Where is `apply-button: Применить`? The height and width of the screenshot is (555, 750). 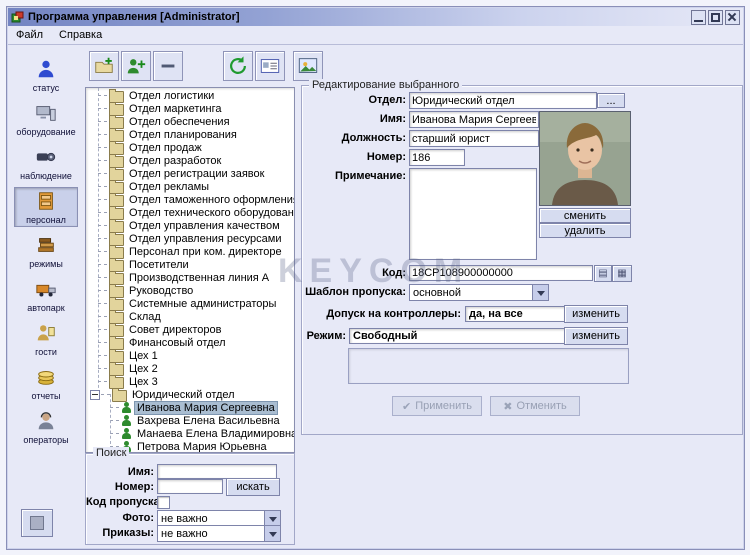 apply-button: Применить is located at coordinates (437, 406).